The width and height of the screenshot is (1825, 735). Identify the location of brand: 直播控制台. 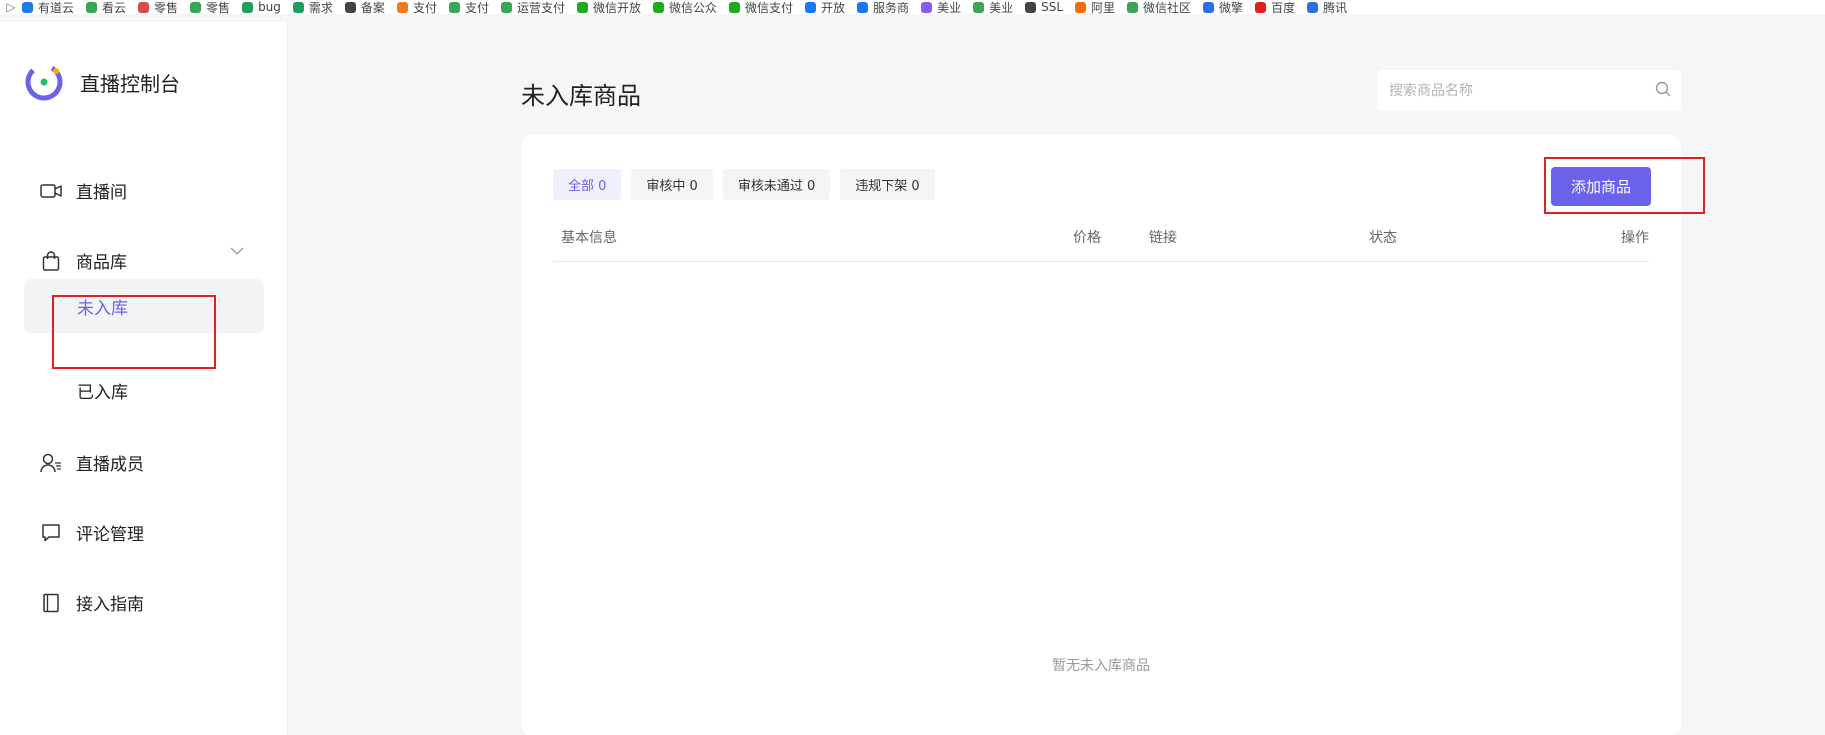
(102, 82).